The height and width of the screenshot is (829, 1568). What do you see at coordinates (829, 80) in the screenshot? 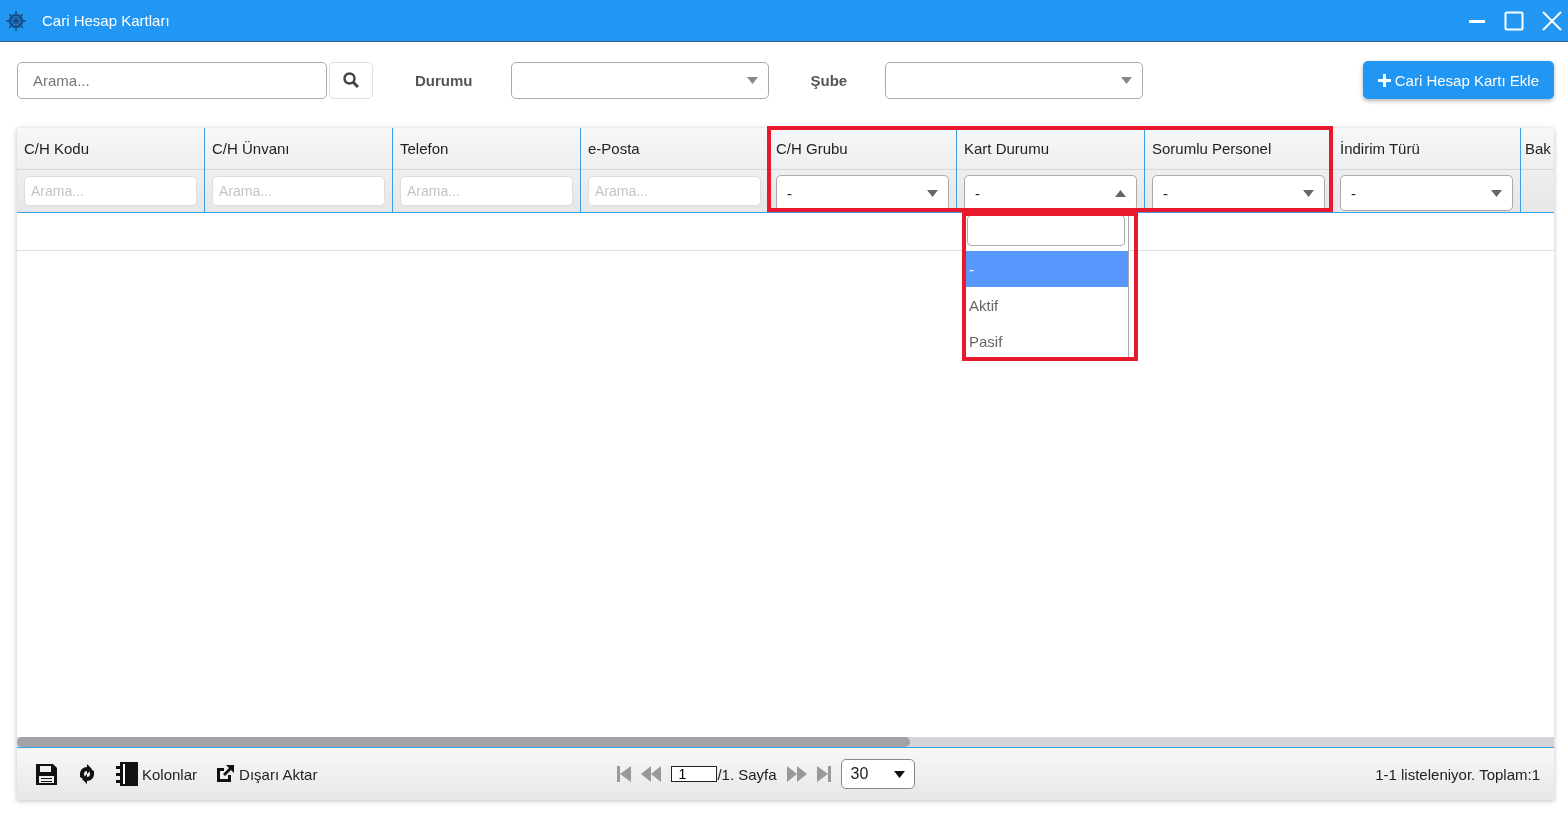
I see `filter-label: Şube` at bounding box center [829, 80].